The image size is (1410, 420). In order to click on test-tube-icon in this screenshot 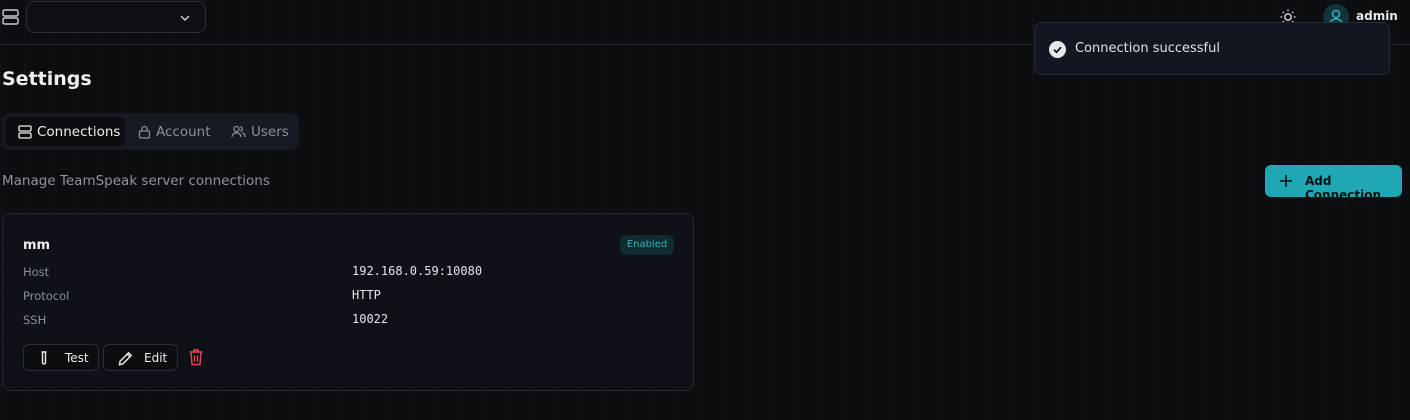, I will do `click(44, 358)`.